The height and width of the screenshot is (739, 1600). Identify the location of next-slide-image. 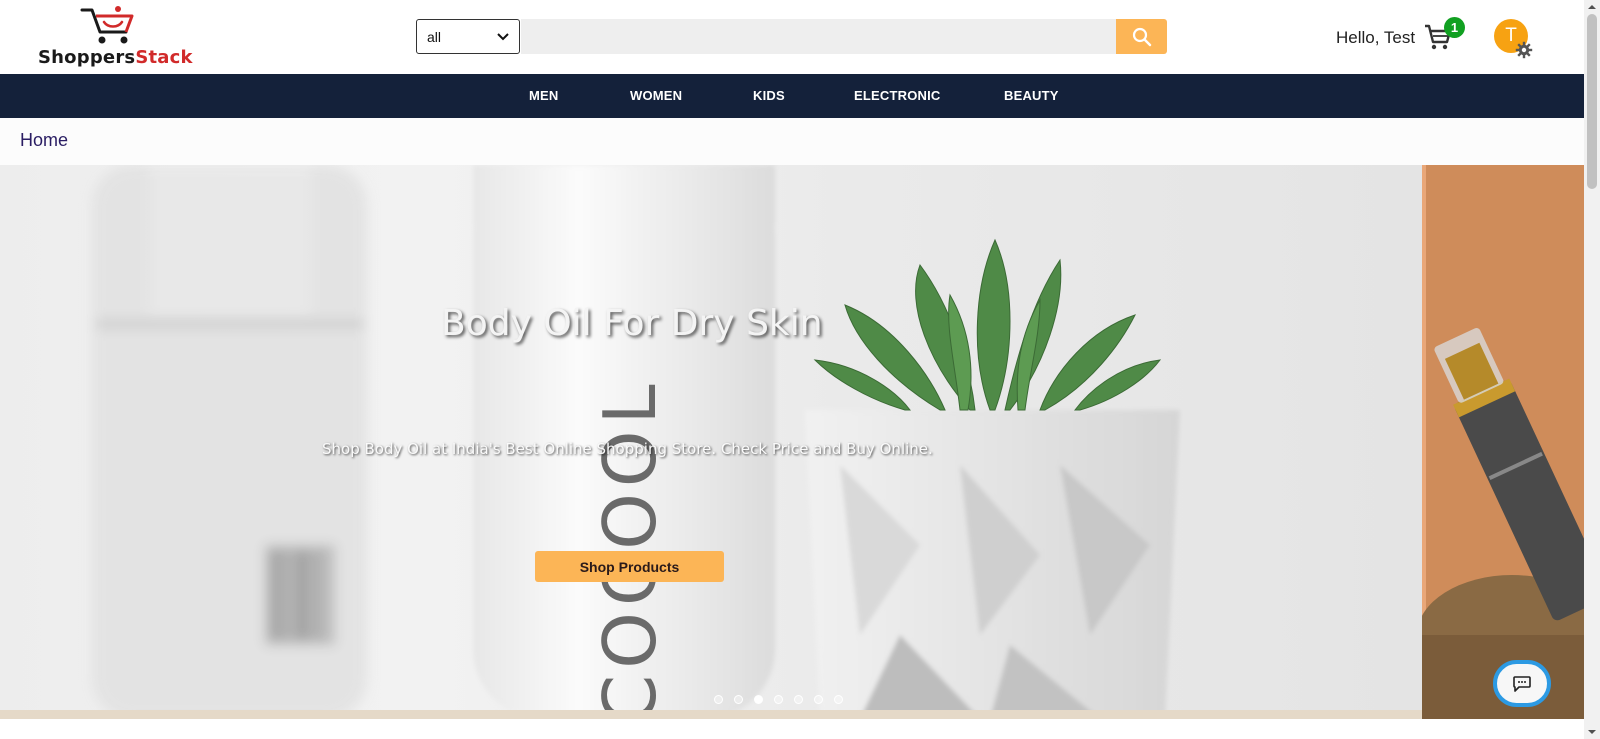
(1503, 442).